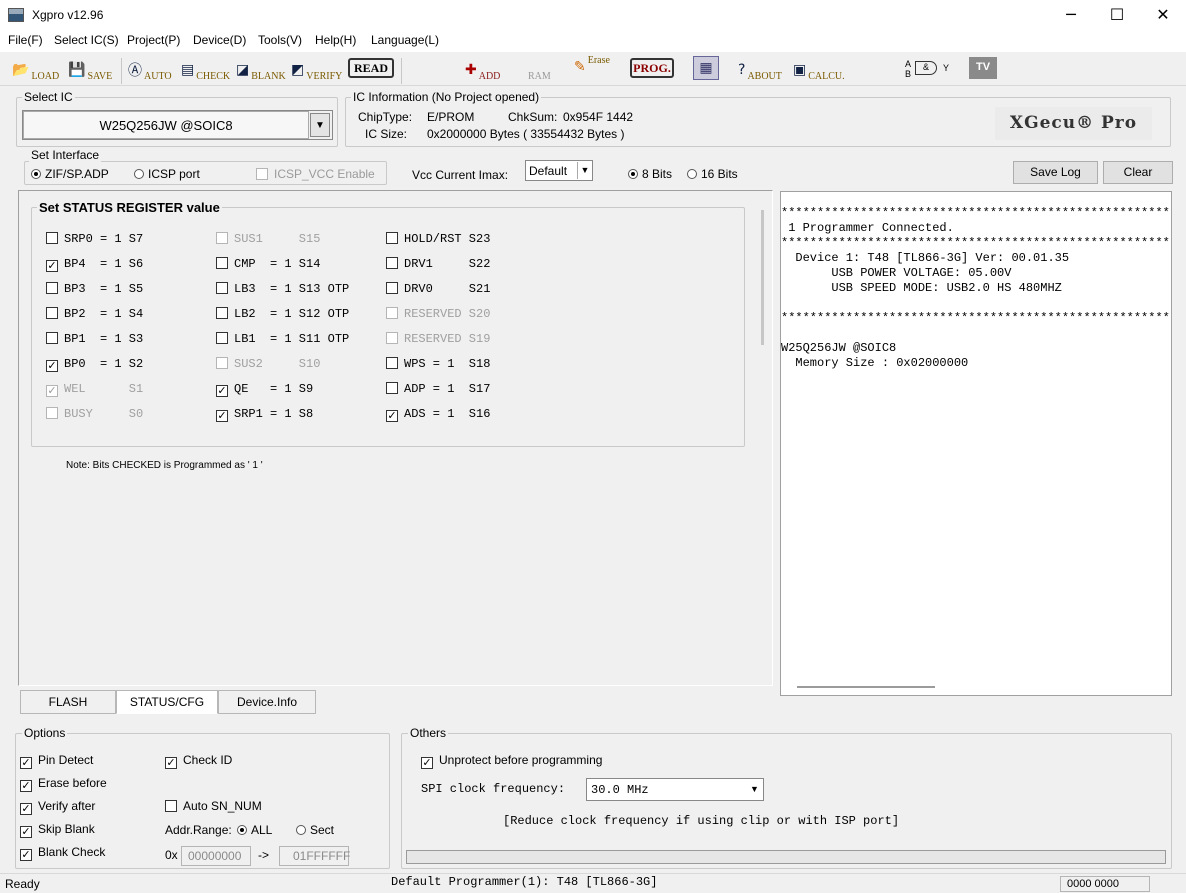 This screenshot has height=893, width=1186. I want to click on check-id-checkbox: ✓ Check ID, so click(198, 761).